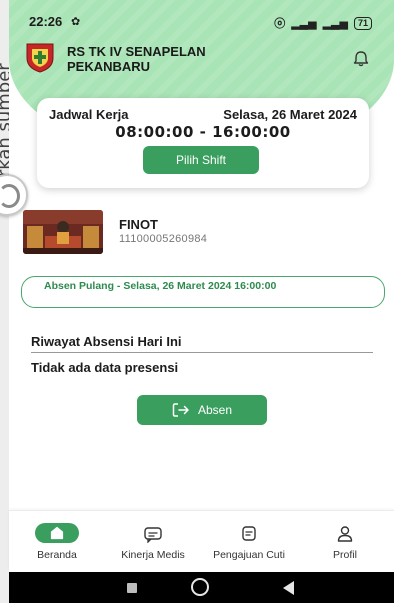  Describe the element at coordinates (76, 22) in the screenshot. I see `gear-icon: ✿` at that location.